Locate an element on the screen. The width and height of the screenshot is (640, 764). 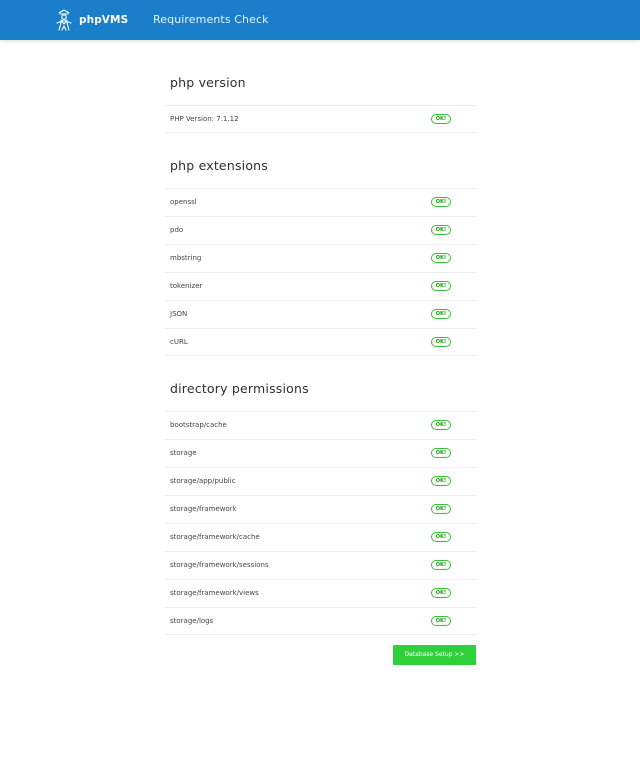
list-item: storage/logs OK! is located at coordinates (320, 621).